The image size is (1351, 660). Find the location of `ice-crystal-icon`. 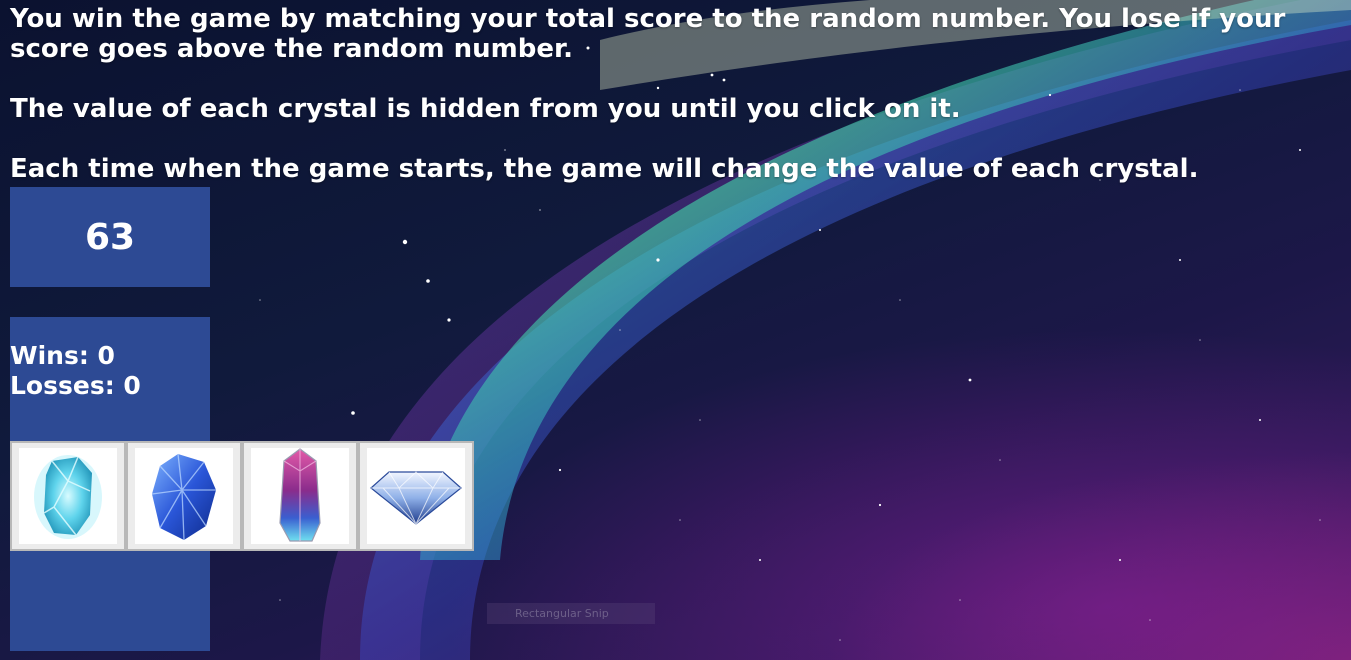

ice-crystal-icon is located at coordinates (68, 497).